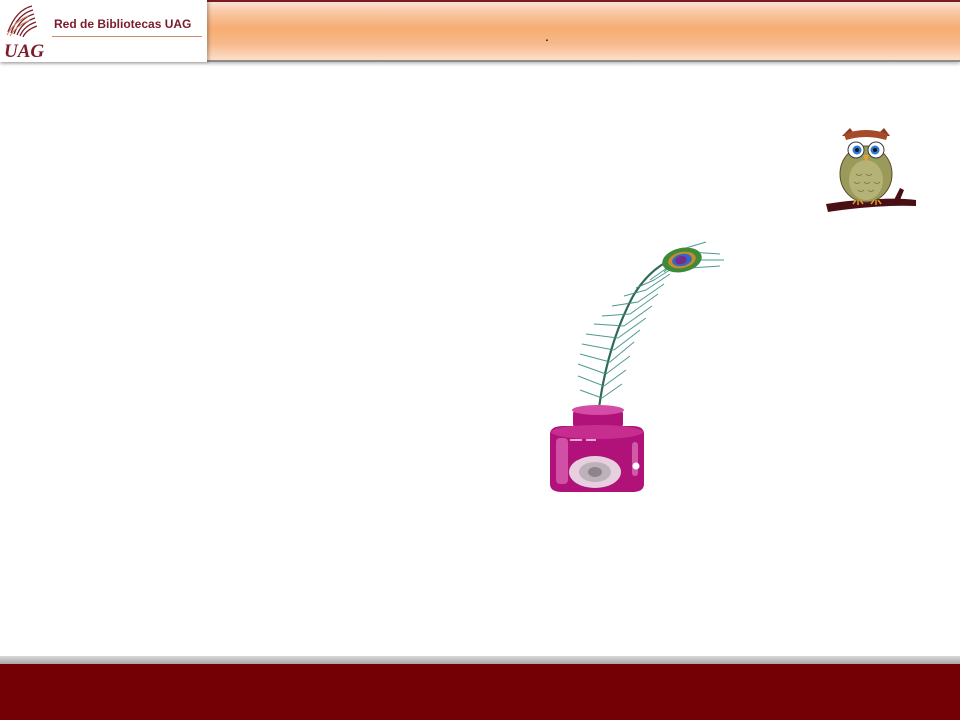 The height and width of the screenshot is (720, 960). Describe the element at coordinates (871, 170) in the screenshot. I see `owl-illustration` at that location.